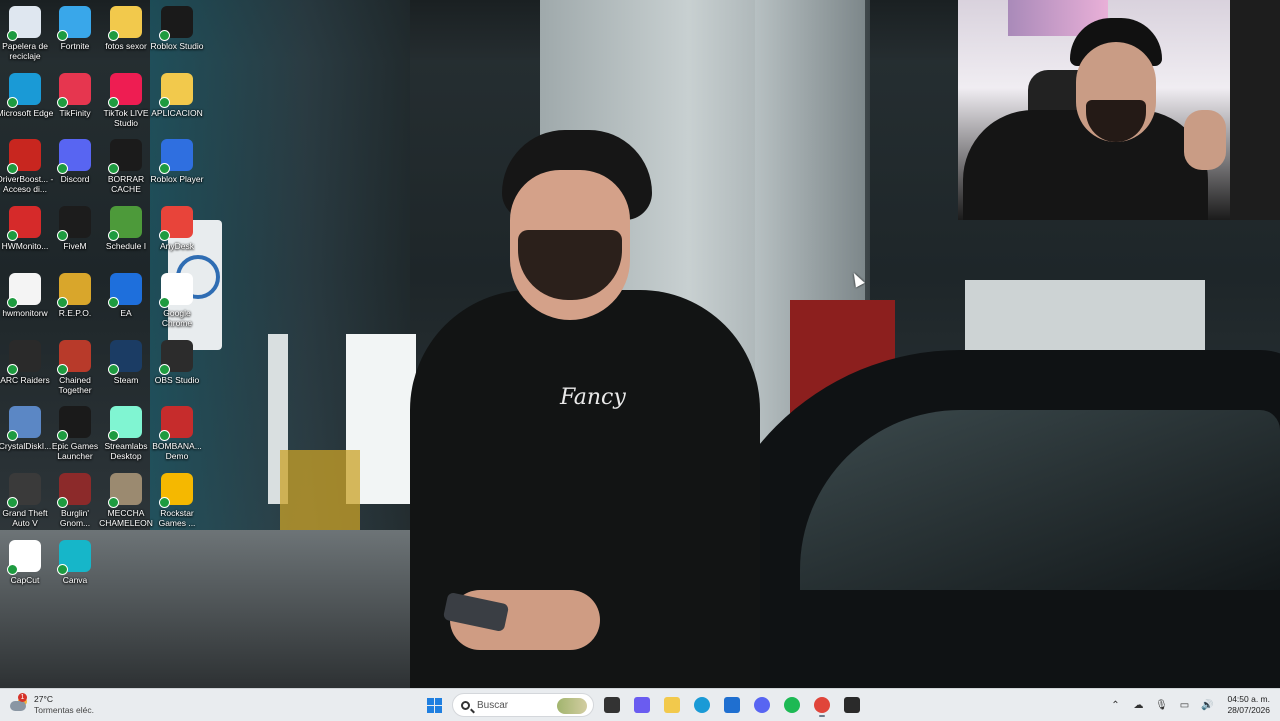 This screenshot has height=721, width=1280. I want to click on desktop-icon-label: OBS Studio, so click(177, 379).